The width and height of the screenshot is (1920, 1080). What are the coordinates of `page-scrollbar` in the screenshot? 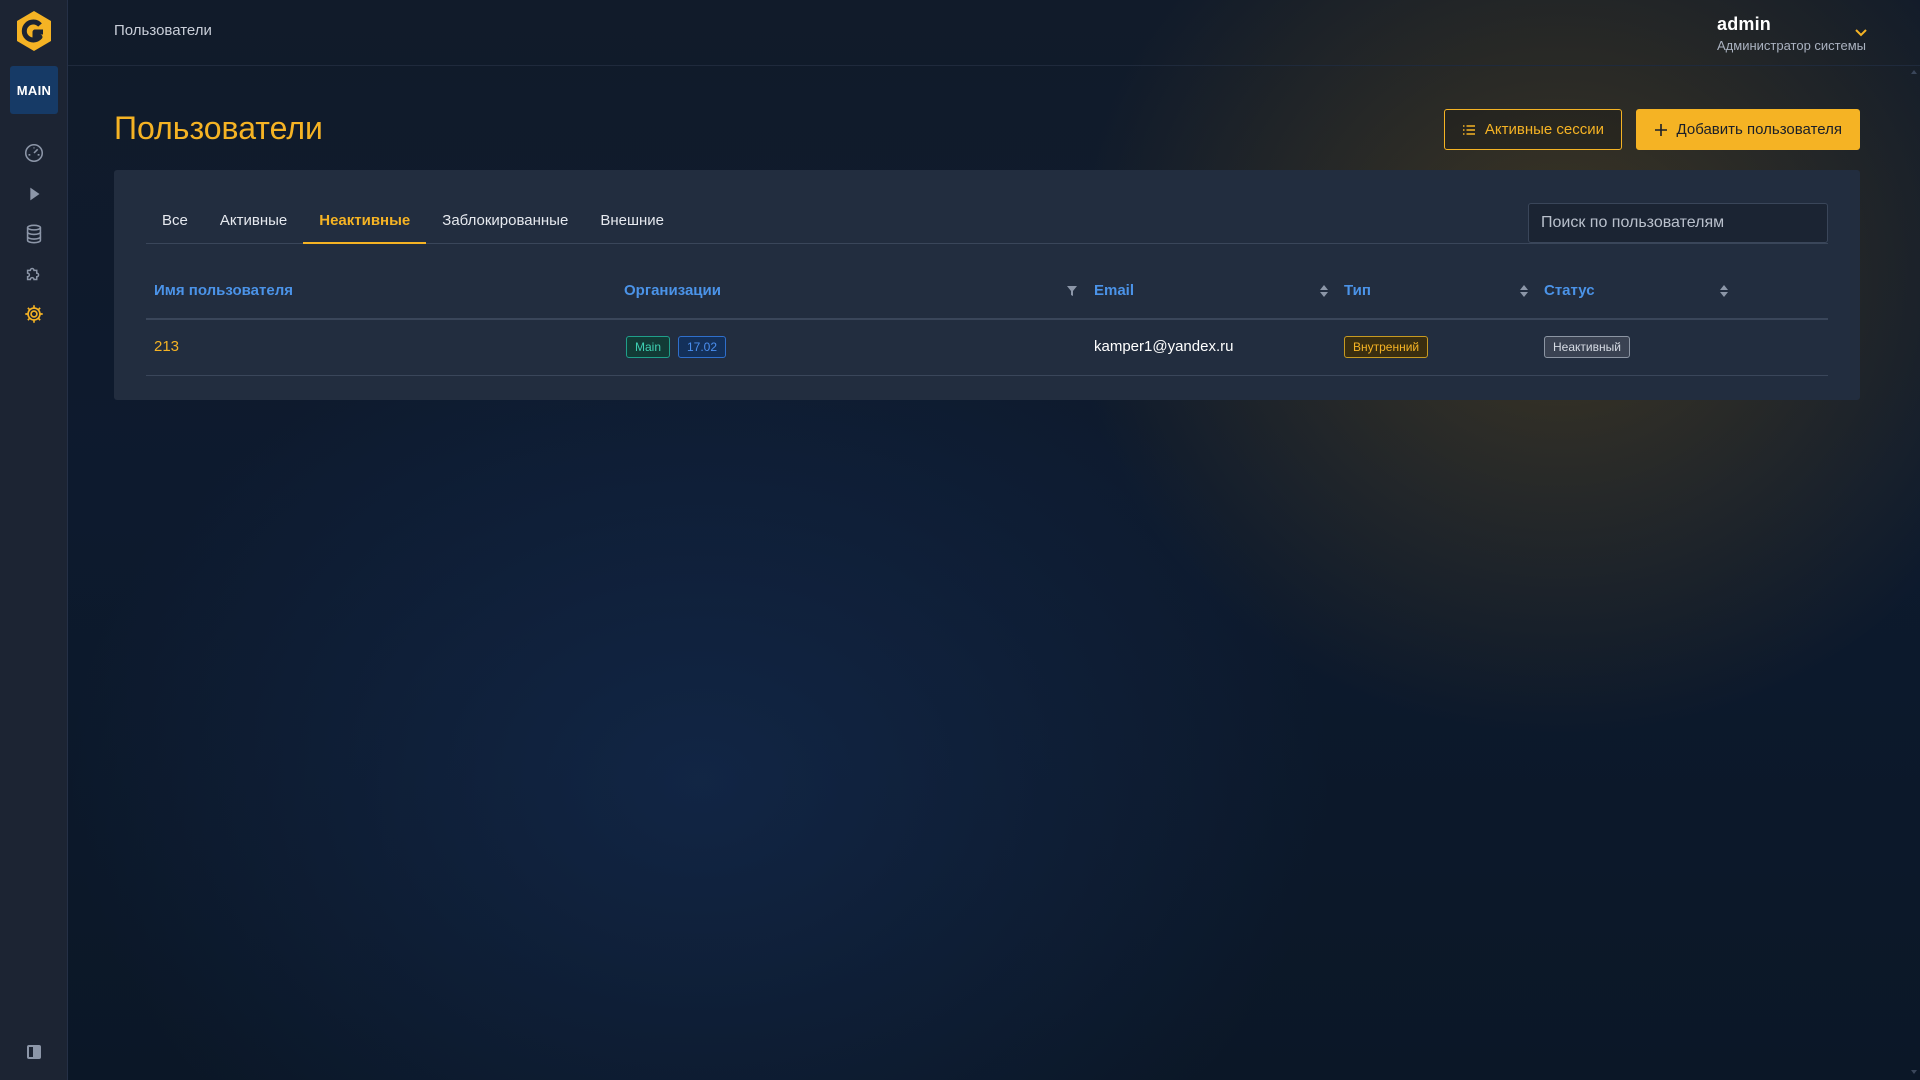 It's located at (1914, 573).